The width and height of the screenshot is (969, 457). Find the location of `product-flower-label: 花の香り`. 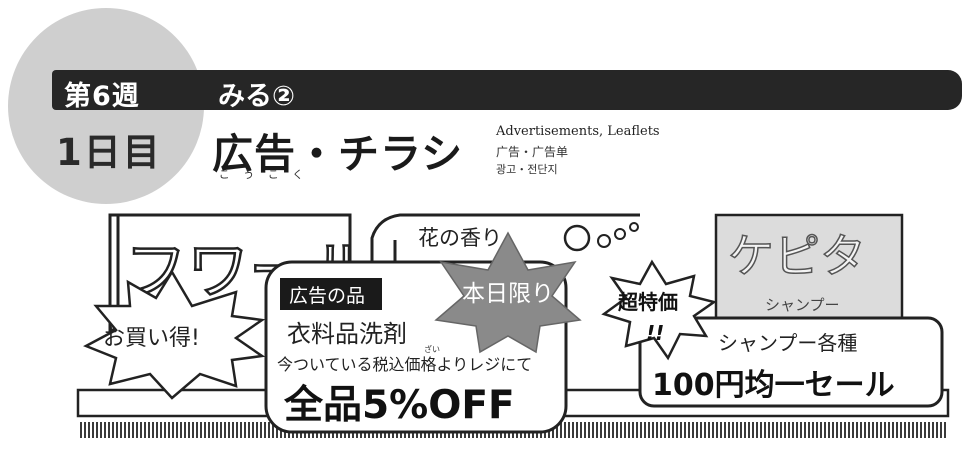

product-flower-label: 花の香り is located at coordinates (460, 238).